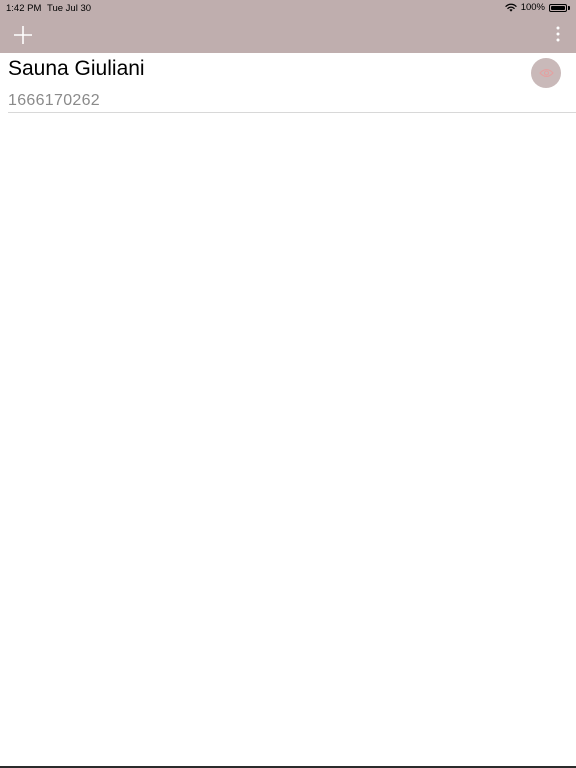  Describe the element at coordinates (292, 83) in the screenshot. I see `list-item: Sauna Giuliani 1666170262` at that location.